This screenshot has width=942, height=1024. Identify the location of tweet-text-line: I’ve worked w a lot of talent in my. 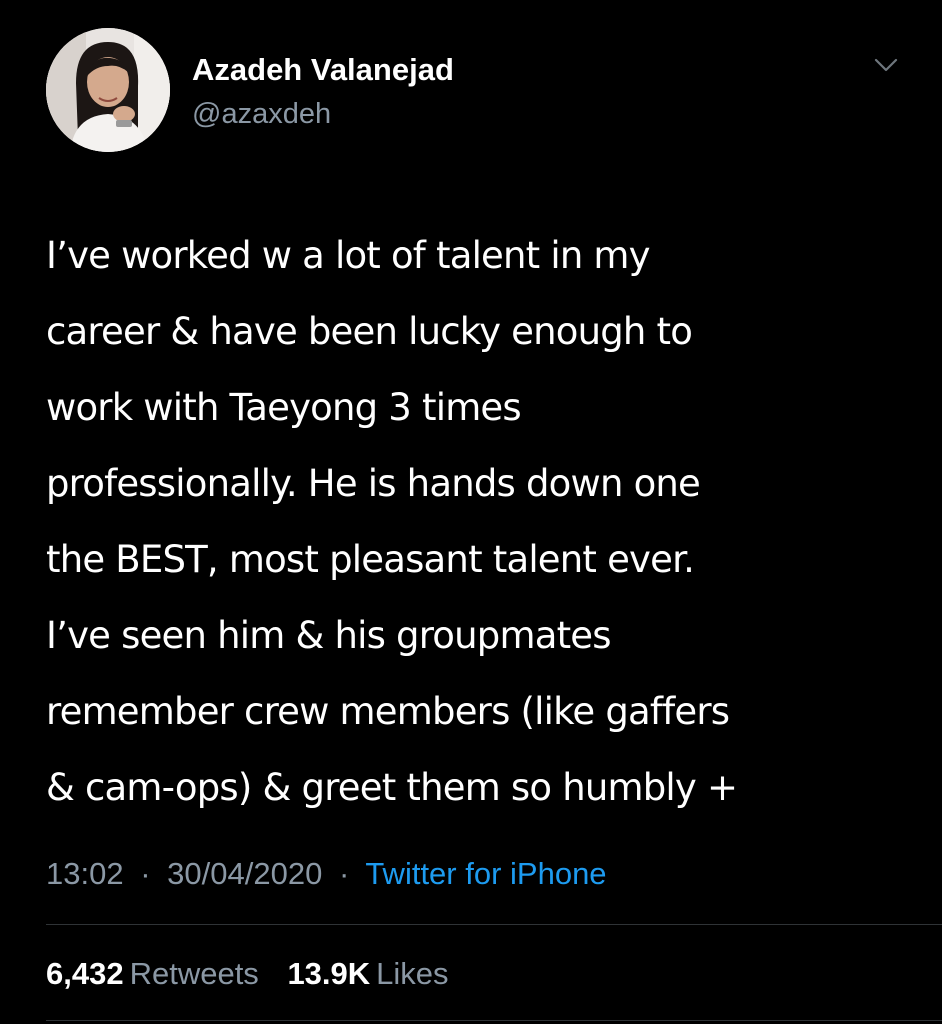
(348, 255).